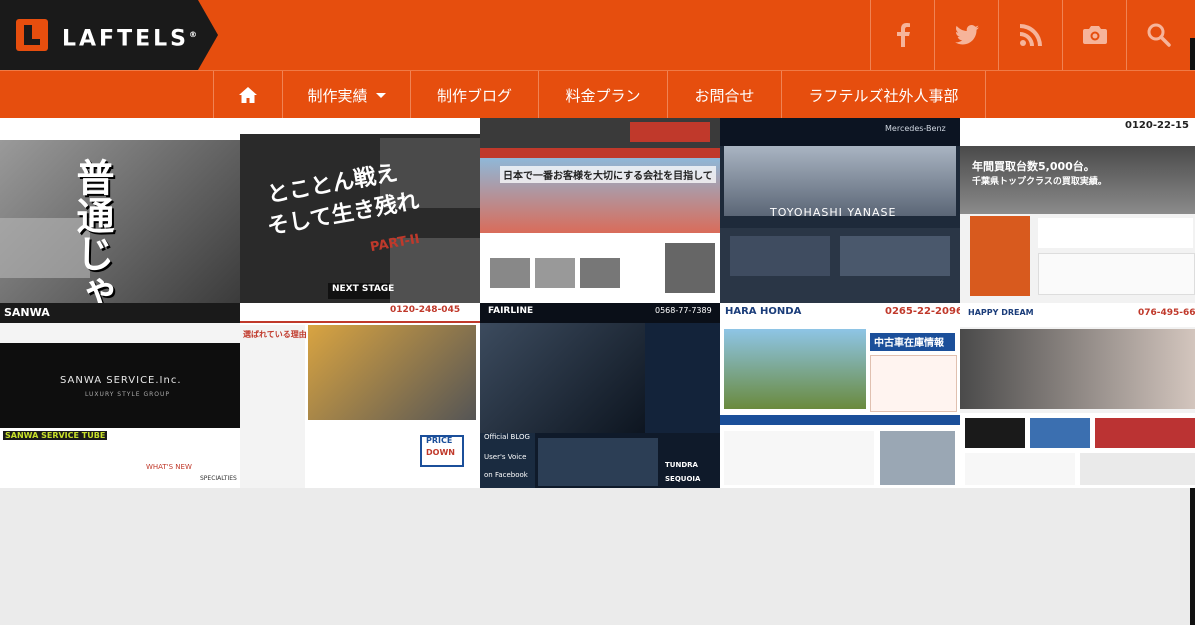 The width and height of the screenshot is (1195, 625). I want to click on work-thumbnail-4: Mercedes-Benz TOYOHASHI YANASE, so click(840, 210).